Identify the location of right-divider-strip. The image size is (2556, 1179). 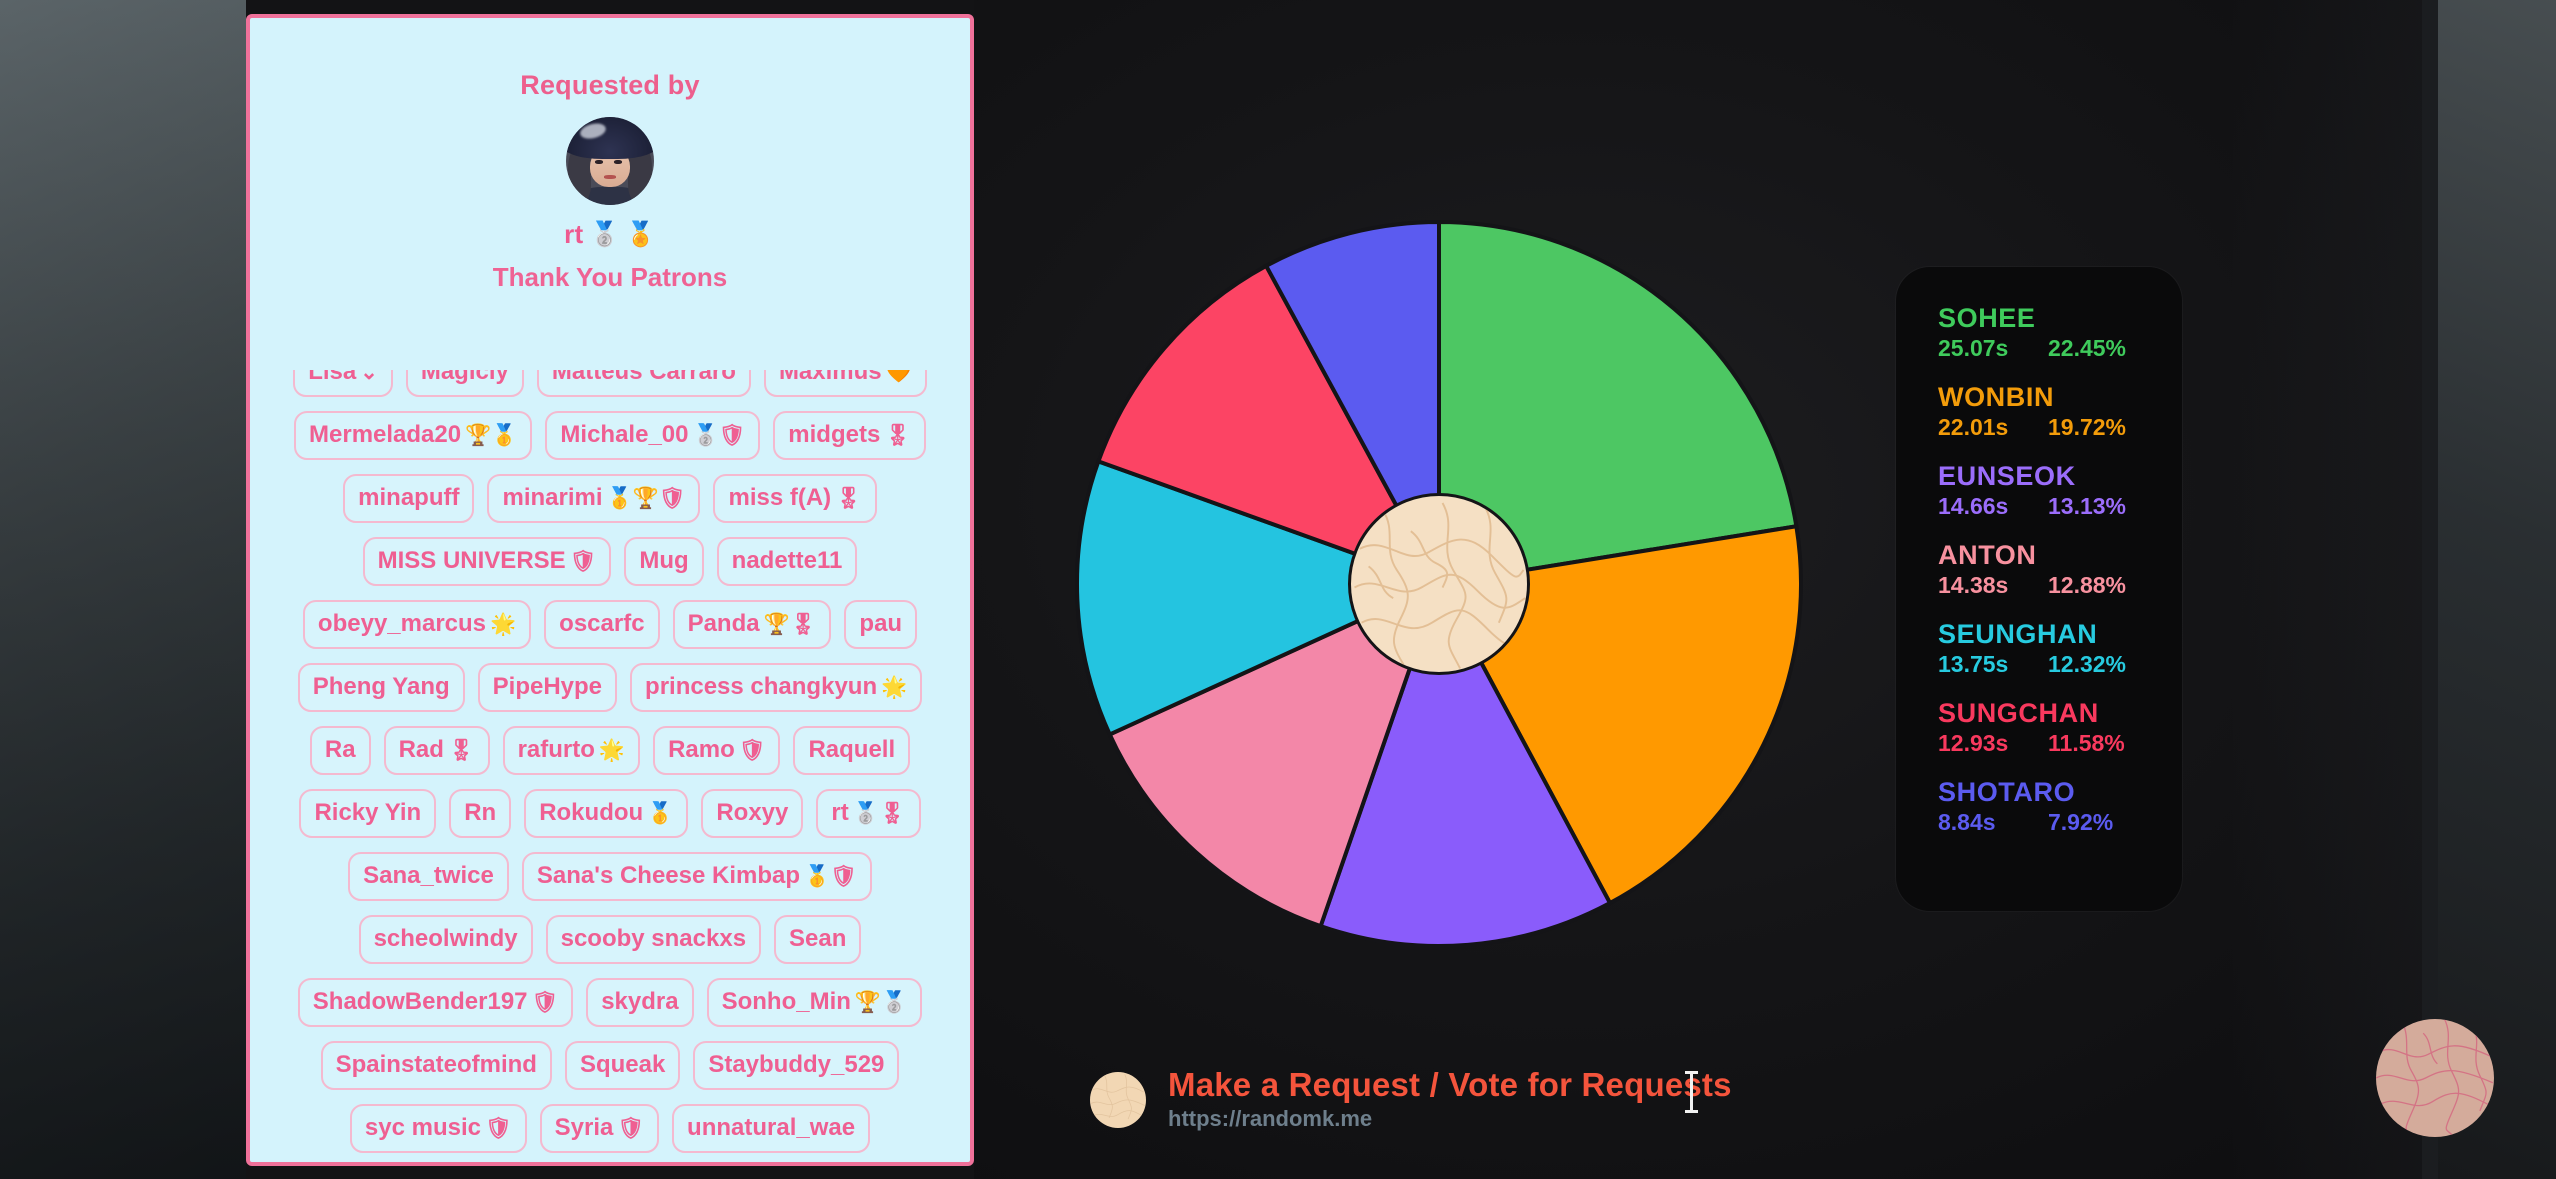
(2430, 589).